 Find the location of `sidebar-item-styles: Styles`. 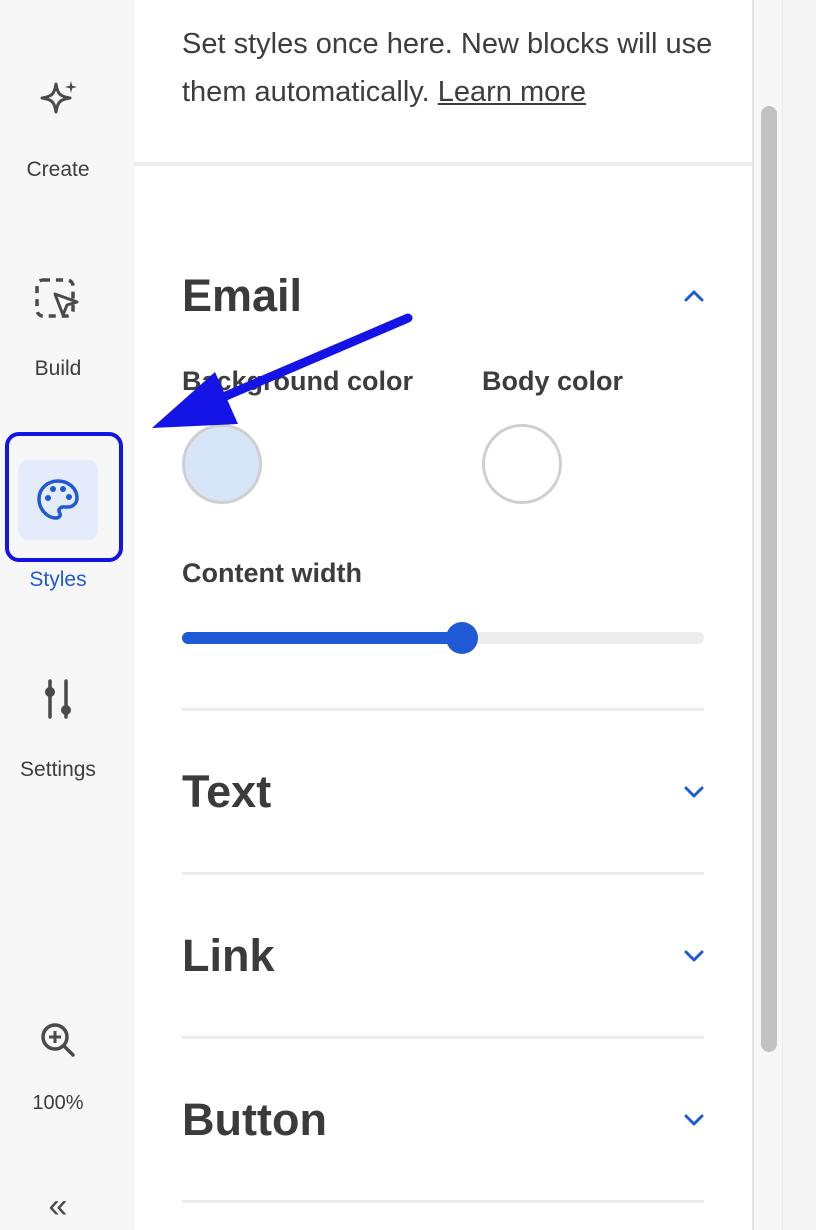

sidebar-item-styles: Styles is located at coordinates (58, 526).